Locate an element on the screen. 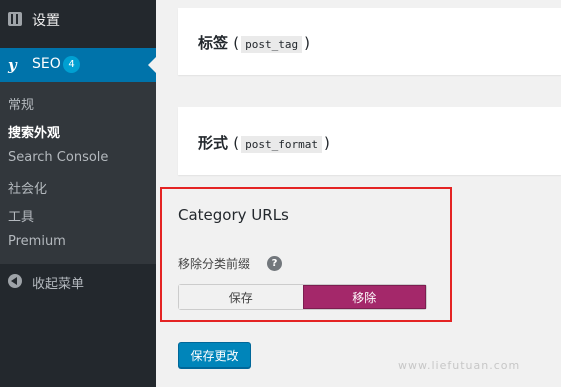  yoast-icon: y is located at coordinates (12, 65).